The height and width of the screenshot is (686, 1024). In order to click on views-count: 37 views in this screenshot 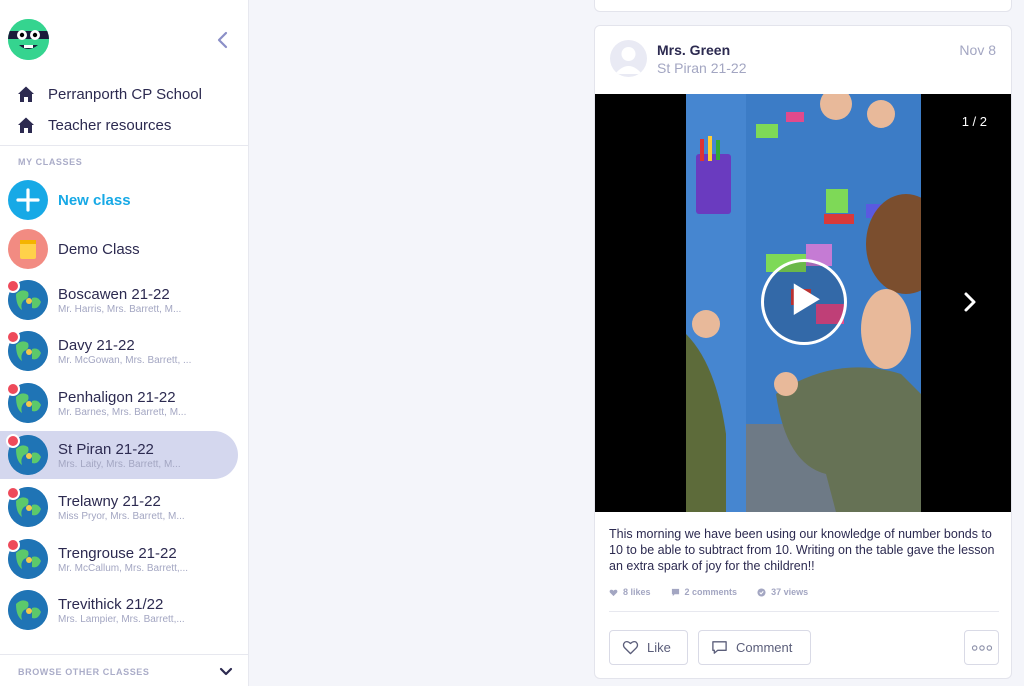, I will do `click(782, 592)`.